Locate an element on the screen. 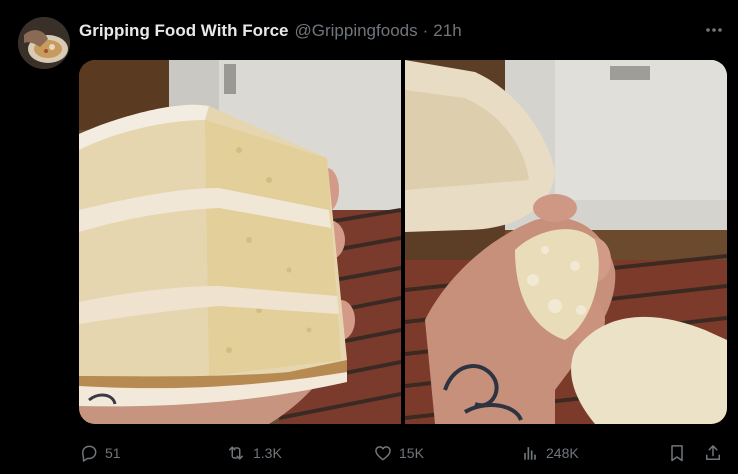  avatar is located at coordinates (44, 43).